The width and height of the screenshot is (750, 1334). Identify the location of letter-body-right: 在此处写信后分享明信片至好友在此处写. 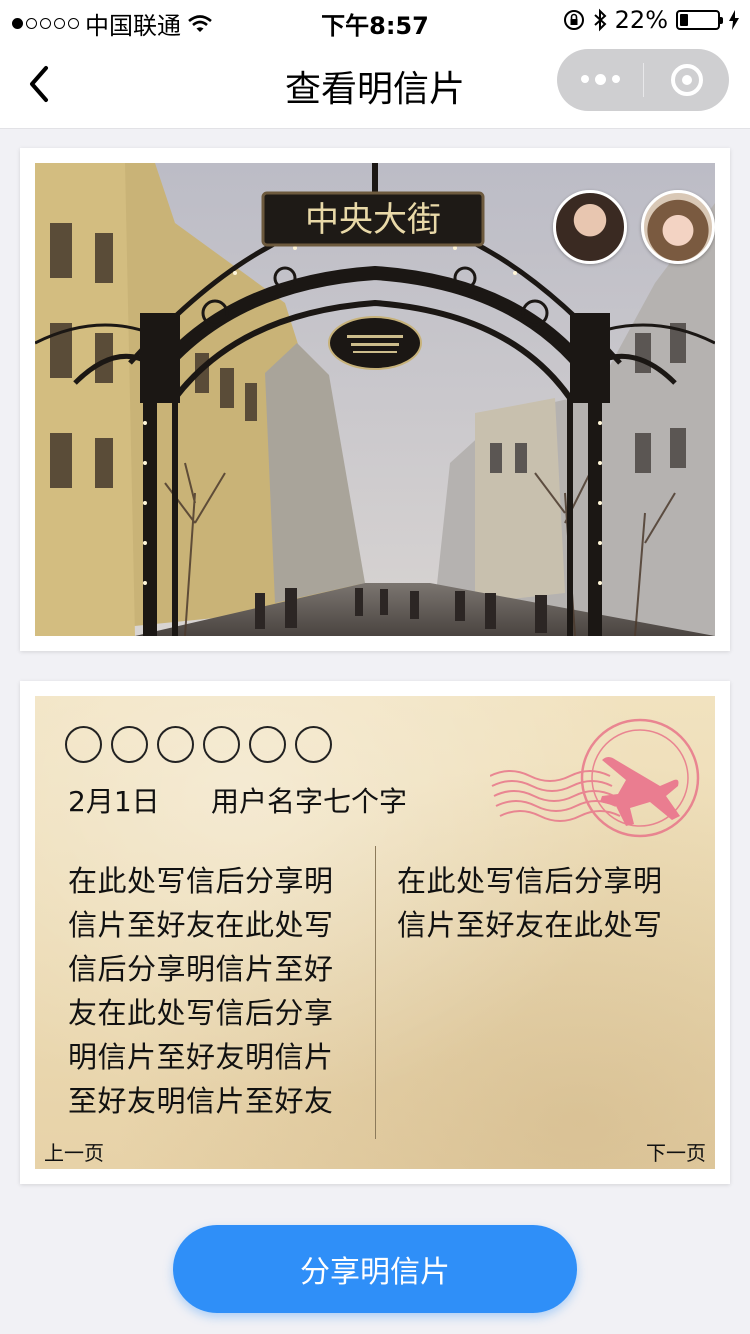
(530, 903).